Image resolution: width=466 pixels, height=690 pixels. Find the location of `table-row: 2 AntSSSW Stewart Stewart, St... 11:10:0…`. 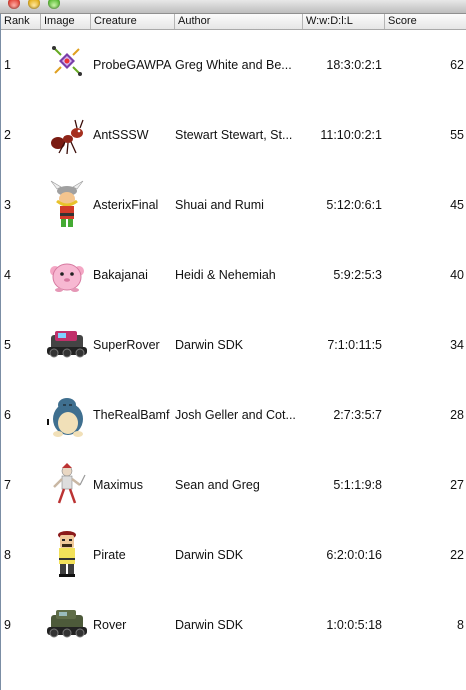

table-row: 2 AntSSSW Stewart Stewart, St... 11:10:0… is located at coordinates (233, 135).